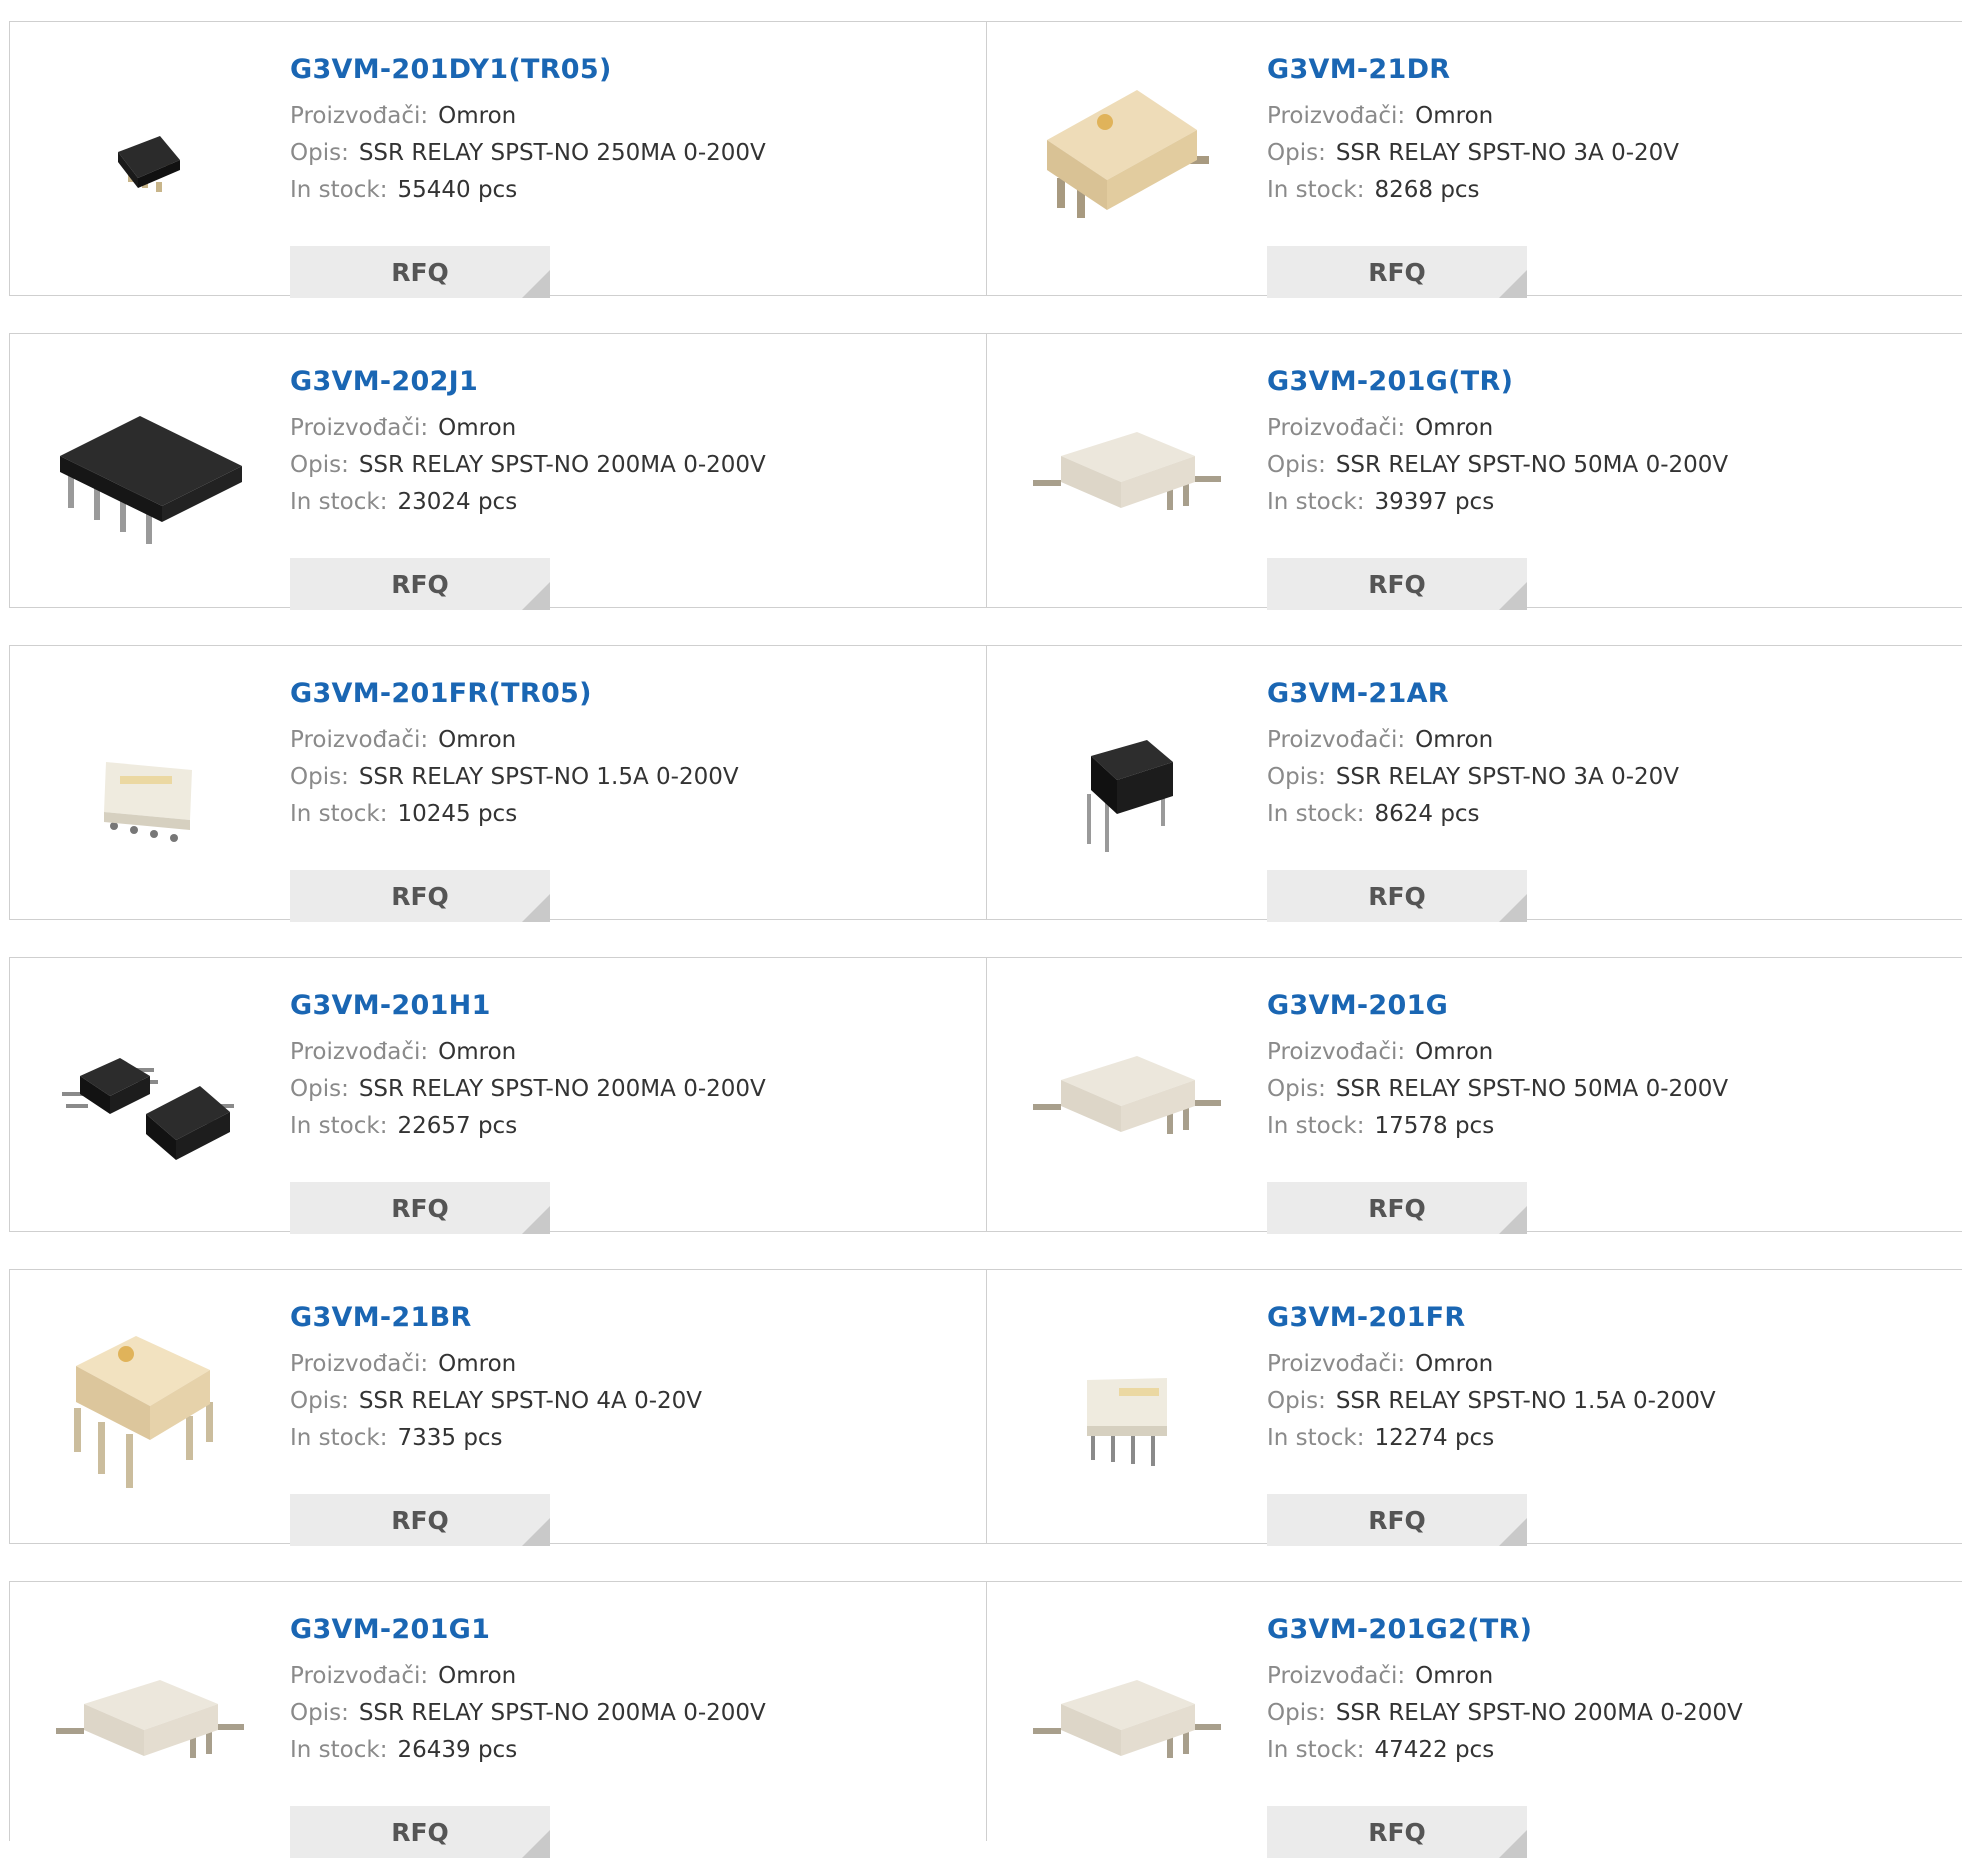  What do you see at coordinates (1434, 1750) in the screenshot?
I see `stock-value: 47422 pcs` at bounding box center [1434, 1750].